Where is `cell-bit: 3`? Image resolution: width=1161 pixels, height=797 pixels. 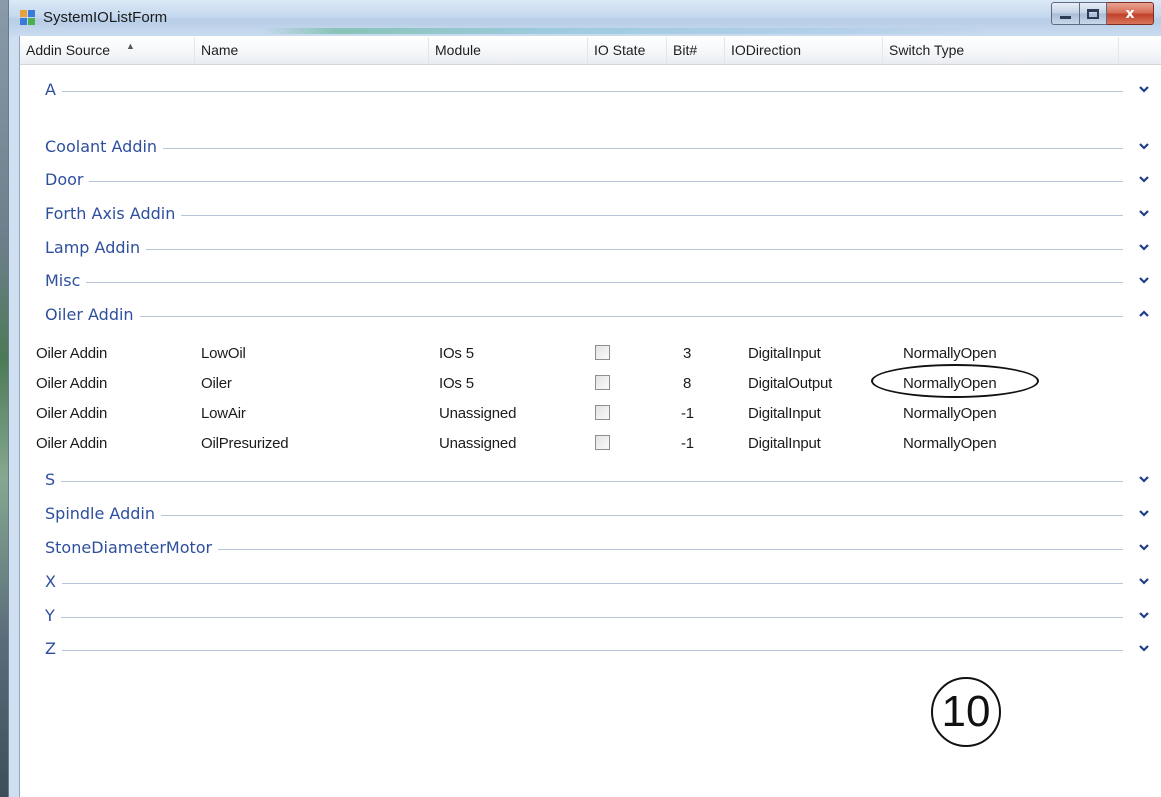 cell-bit: 3 is located at coordinates (687, 353).